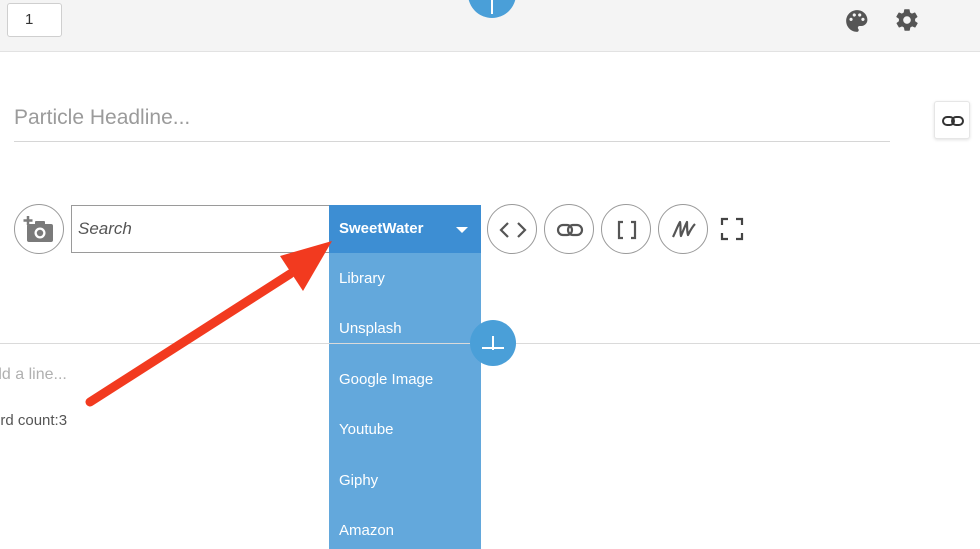 This screenshot has width=980, height=549. I want to click on embed-link-button, so click(569, 229).